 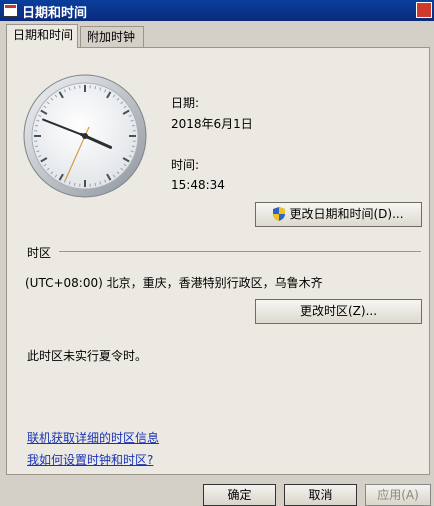 I want to click on cancel-button: 取消, so click(x=320, y=495).